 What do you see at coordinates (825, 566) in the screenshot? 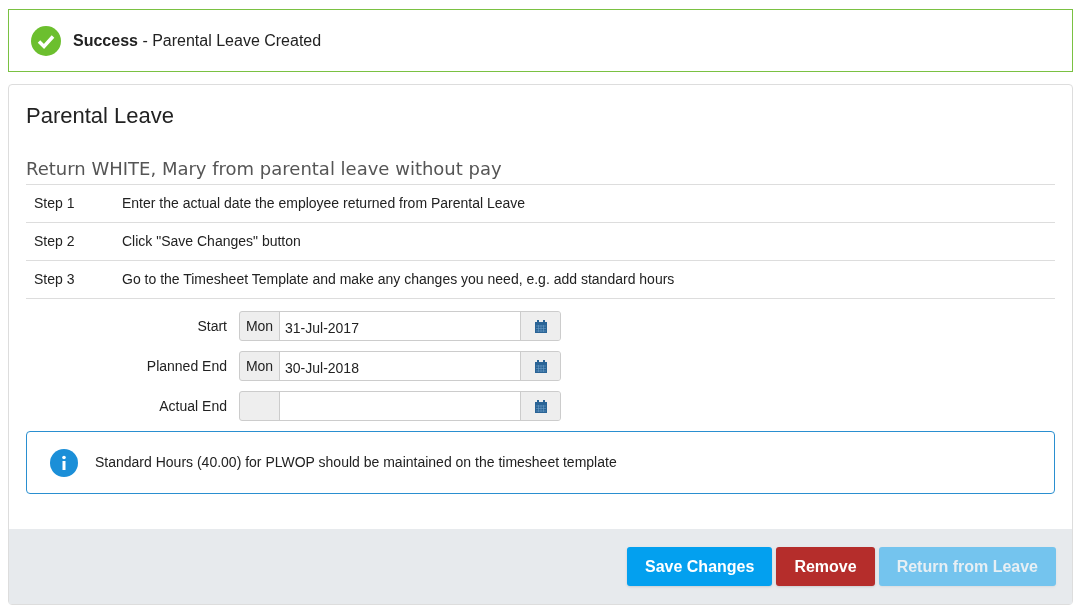
I see `action-button: Remove` at bounding box center [825, 566].